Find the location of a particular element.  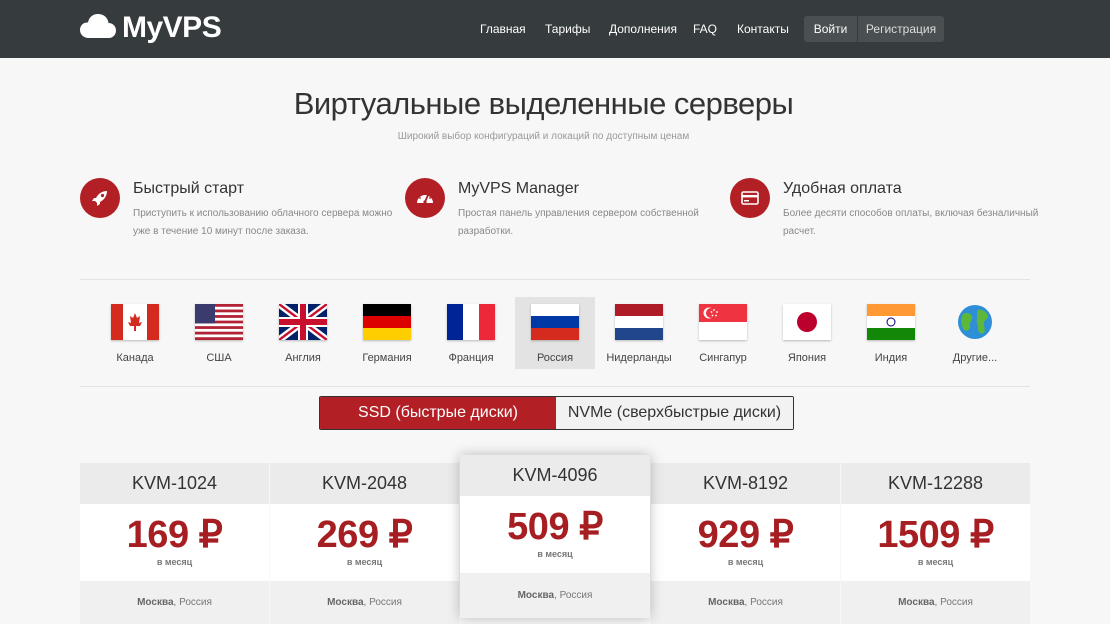

plan-name: KVM-8192 is located at coordinates (745, 483).